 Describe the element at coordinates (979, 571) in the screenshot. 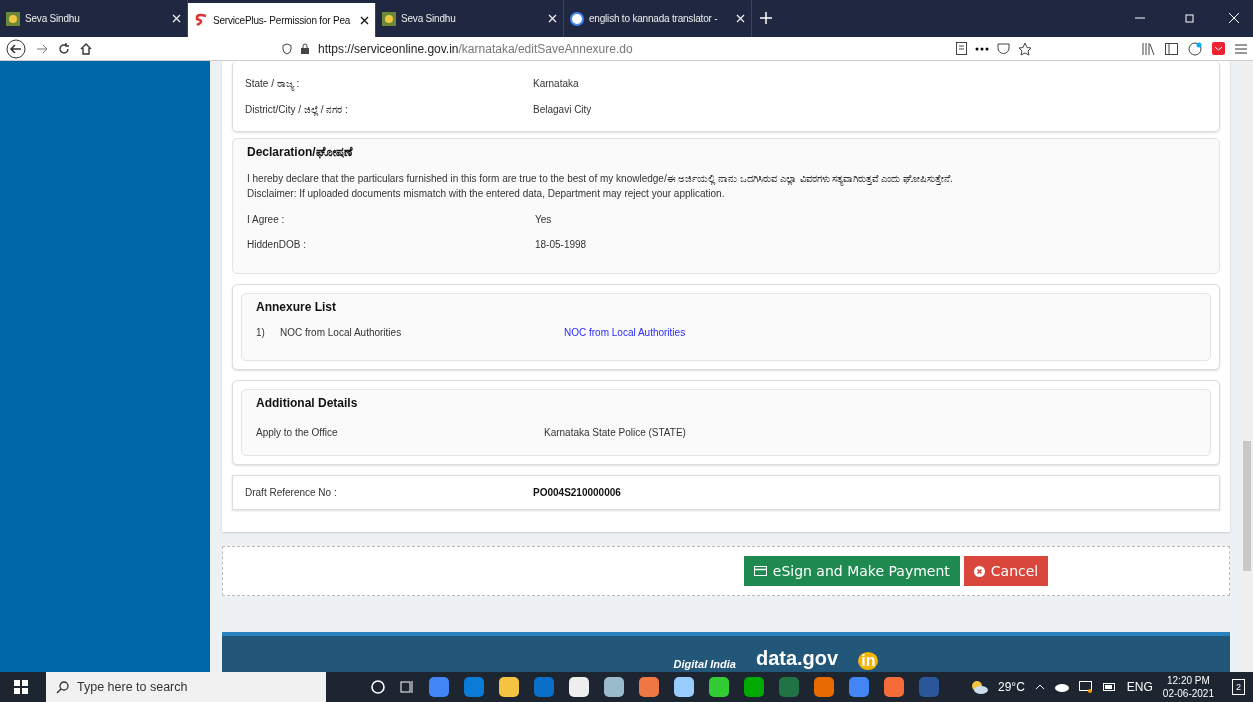

I see `close-circle-icon` at that location.